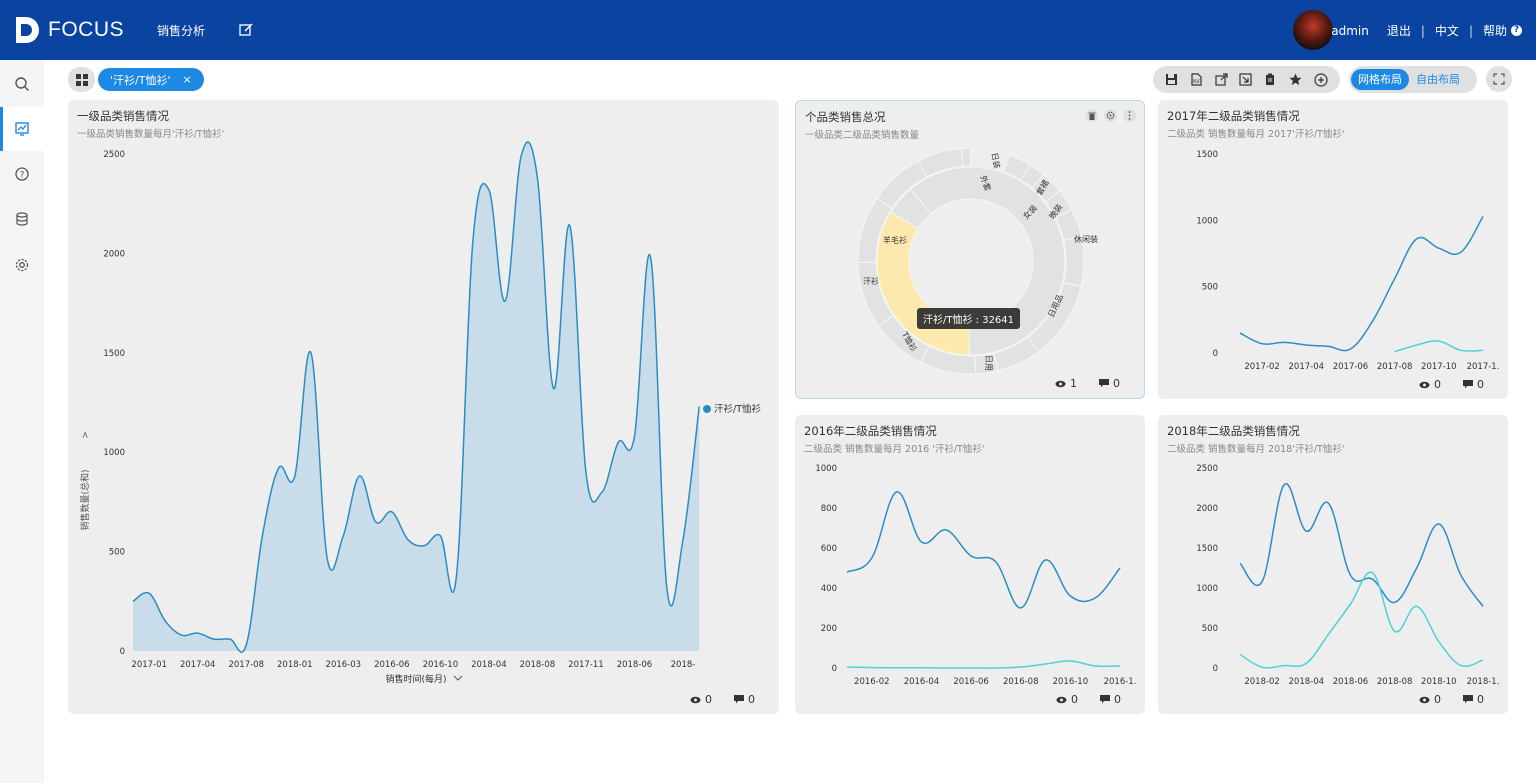  I want to click on save-icon, so click(1171, 79).